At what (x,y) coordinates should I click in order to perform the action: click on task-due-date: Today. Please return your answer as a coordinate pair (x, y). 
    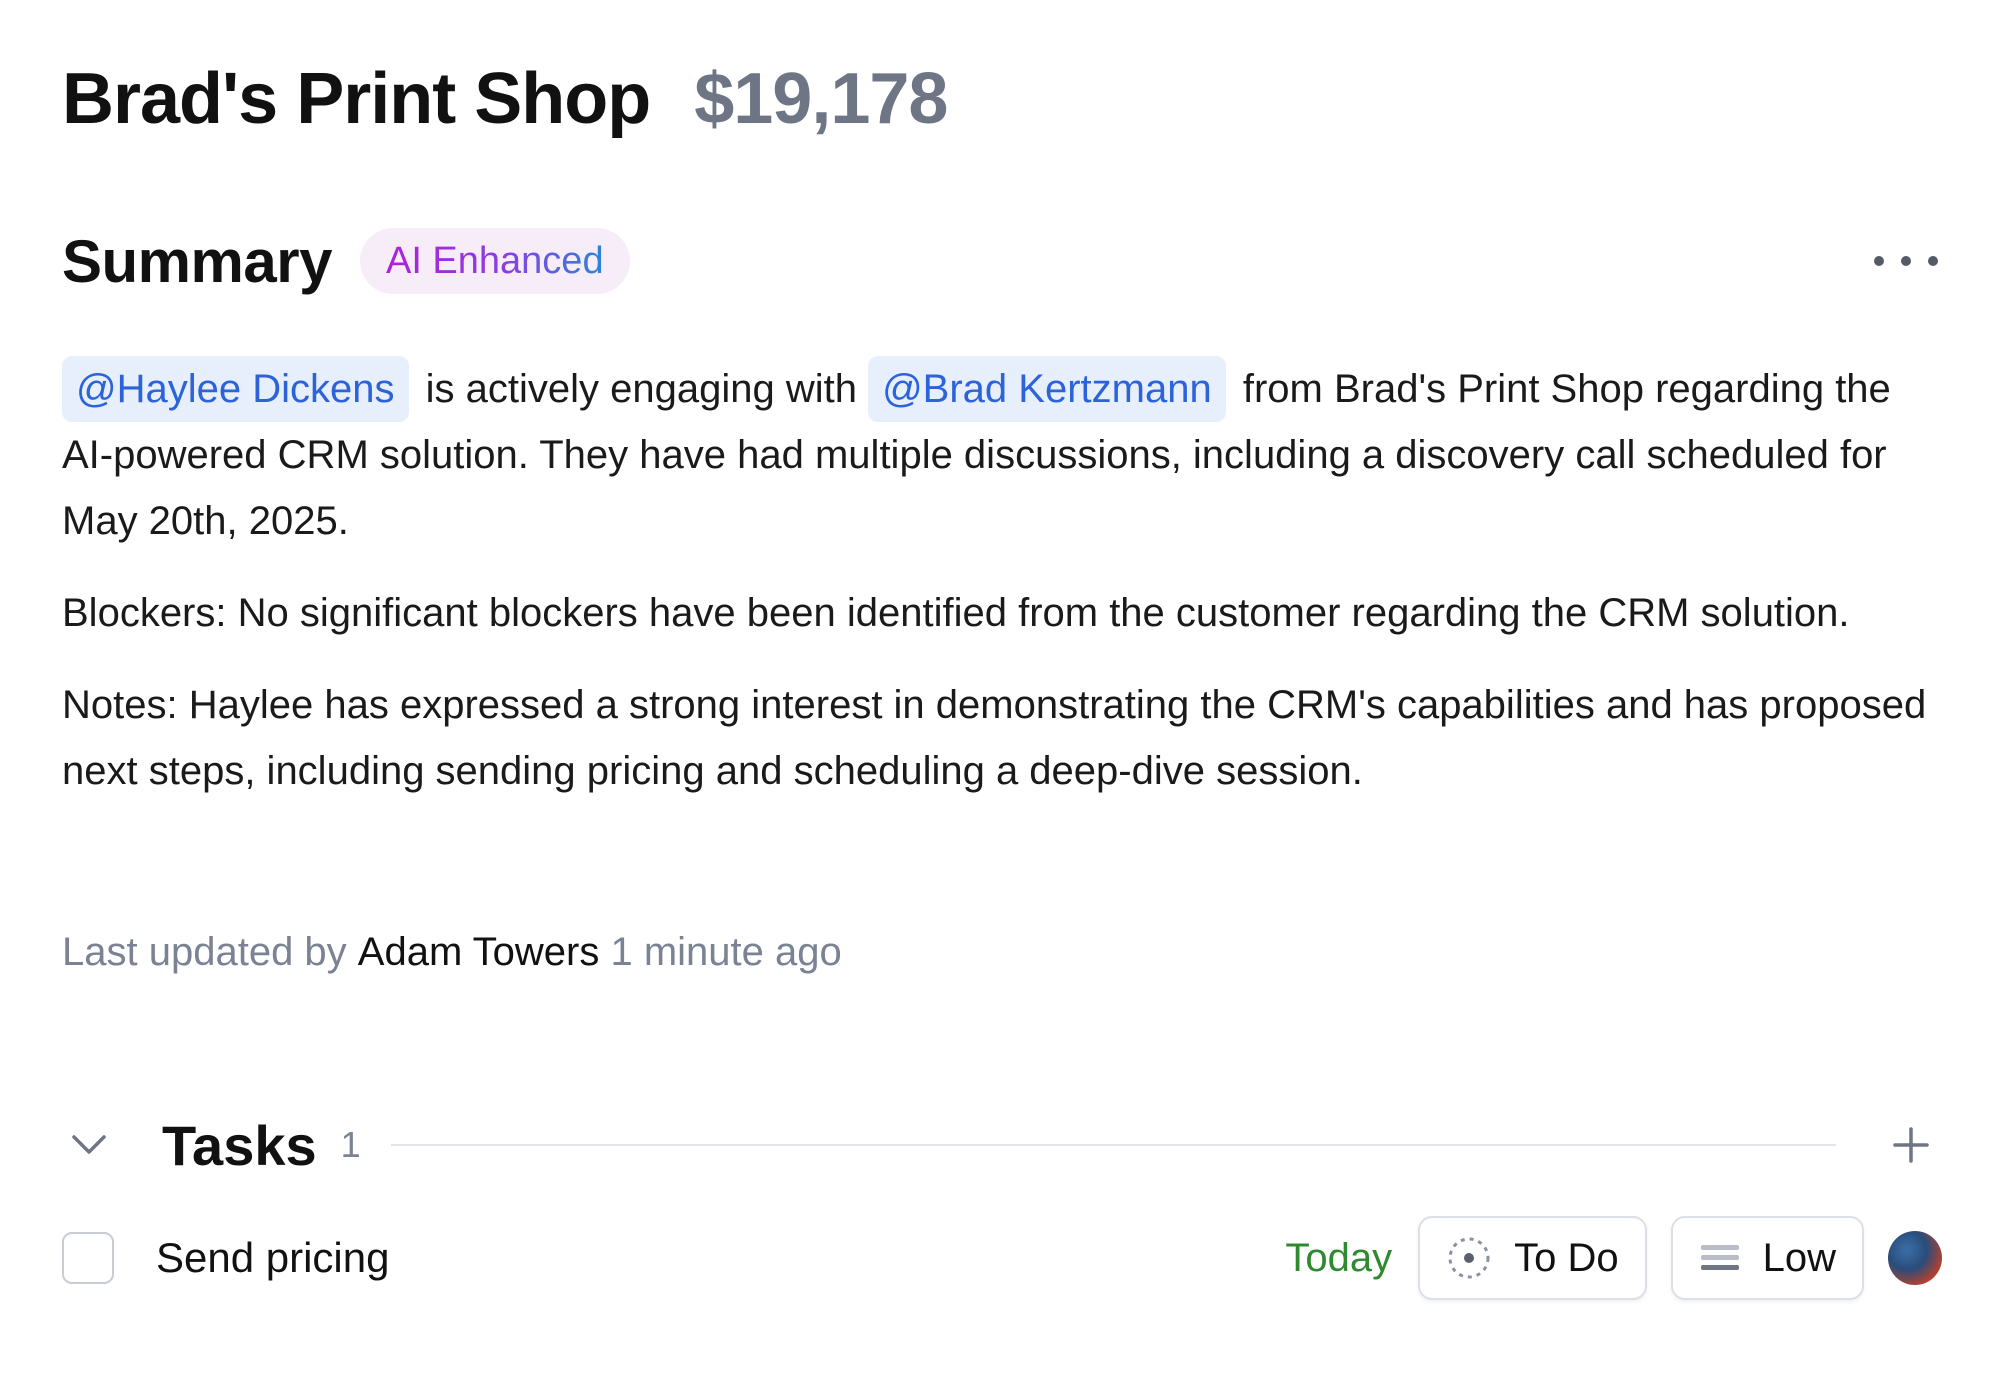
    Looking at the image, I should click on (1338, 1258).